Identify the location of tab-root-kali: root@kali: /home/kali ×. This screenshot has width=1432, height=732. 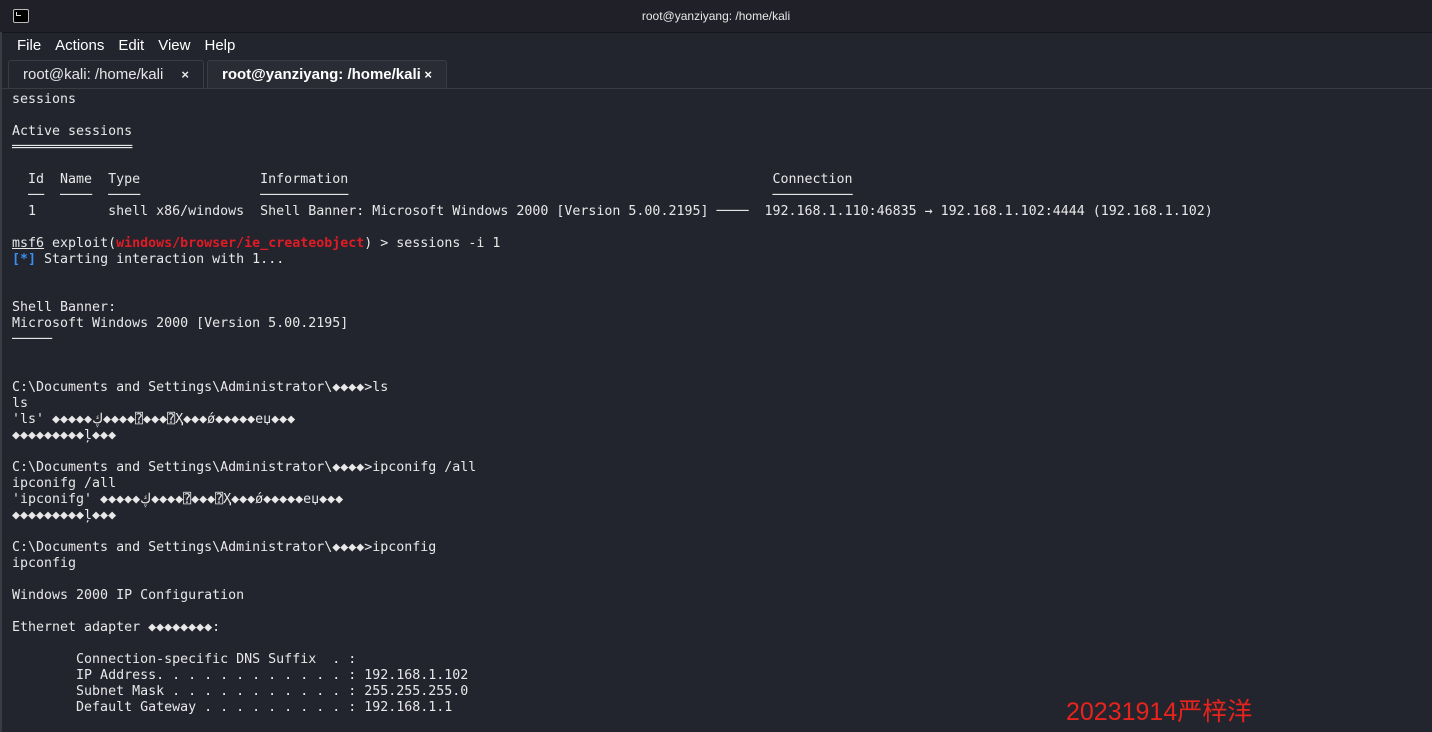
(106, 74).